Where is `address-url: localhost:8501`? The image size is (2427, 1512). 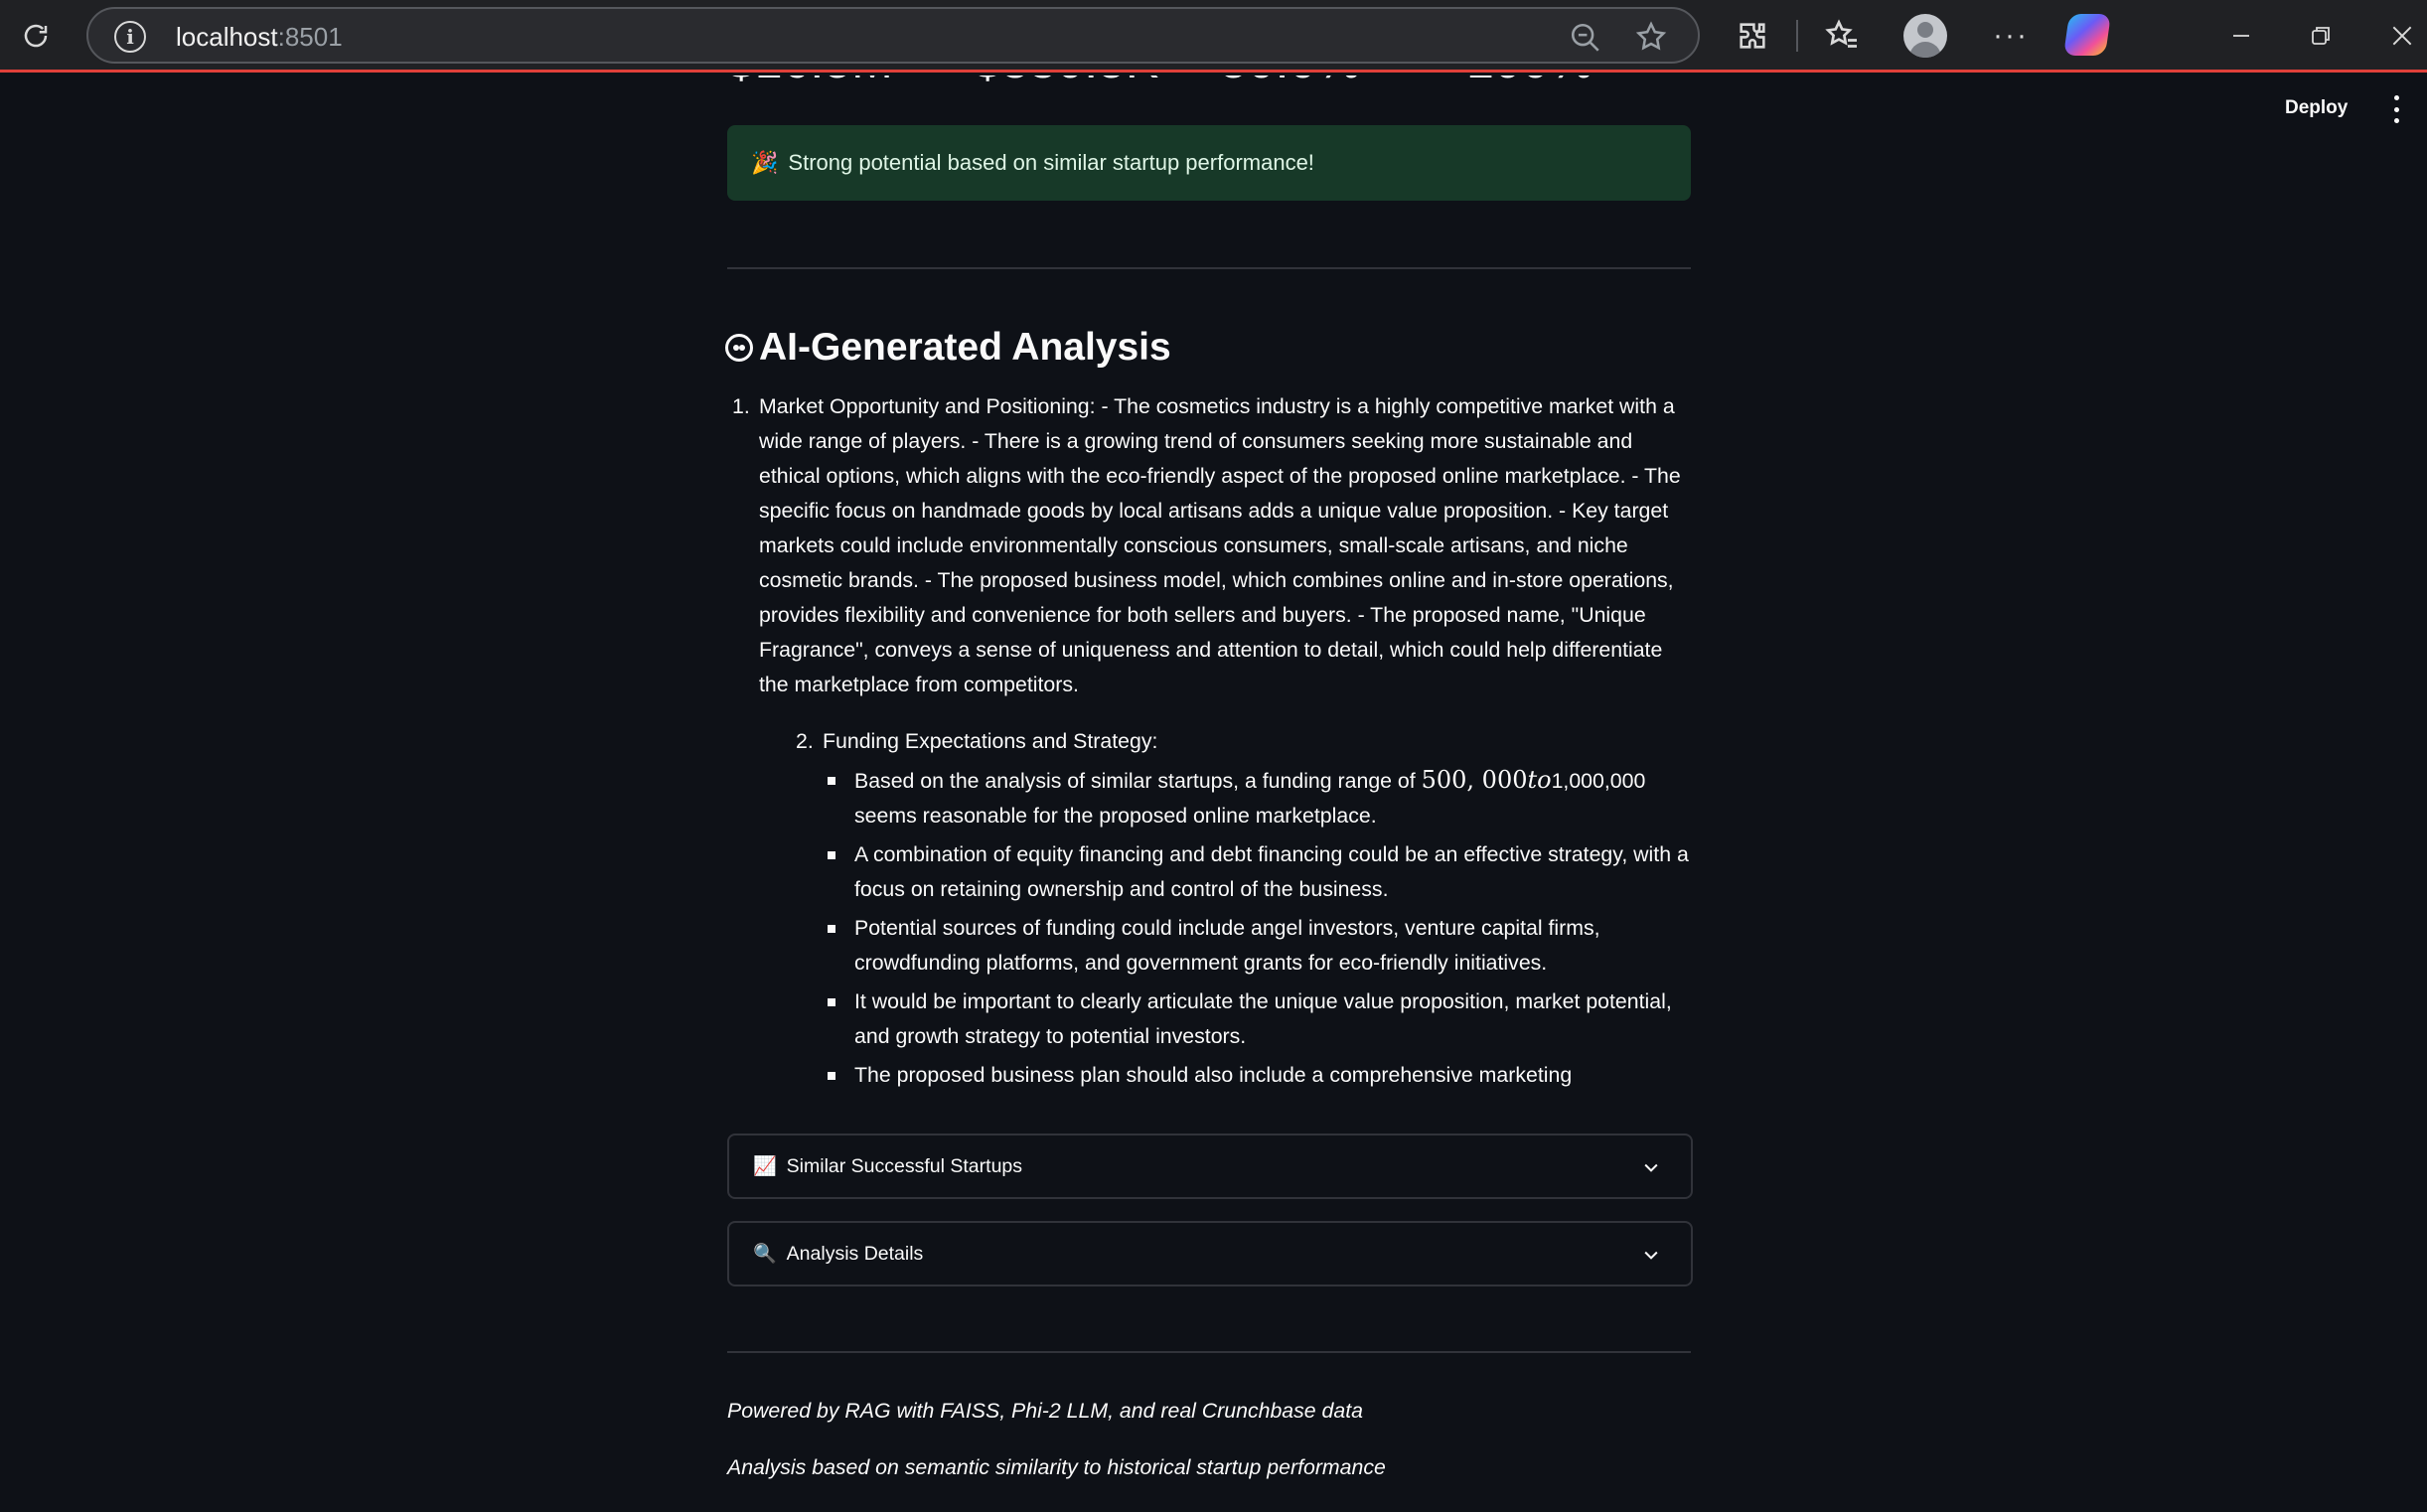
address-url: localhost:8501 is located at coordinates (259, 37).